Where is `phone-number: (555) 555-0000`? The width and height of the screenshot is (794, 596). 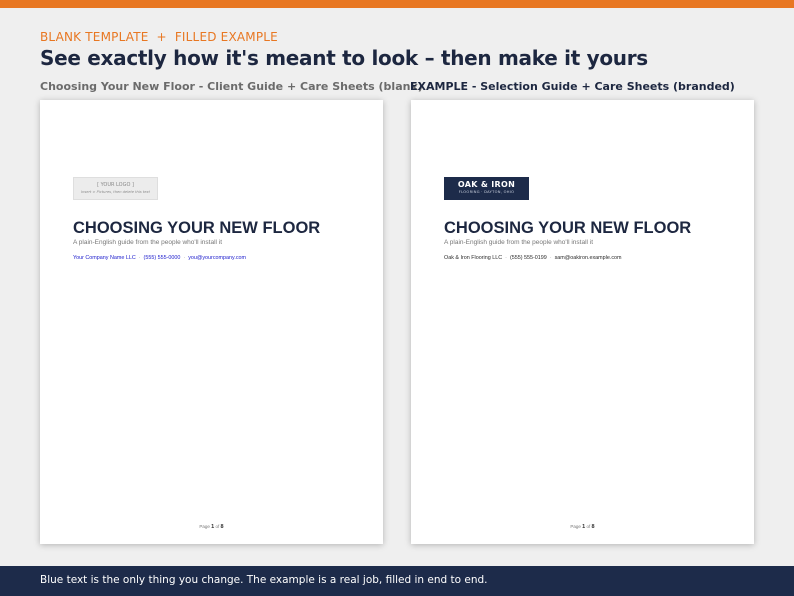 phone-number: (555) 555-0000 is located at coordinates (162, 258).